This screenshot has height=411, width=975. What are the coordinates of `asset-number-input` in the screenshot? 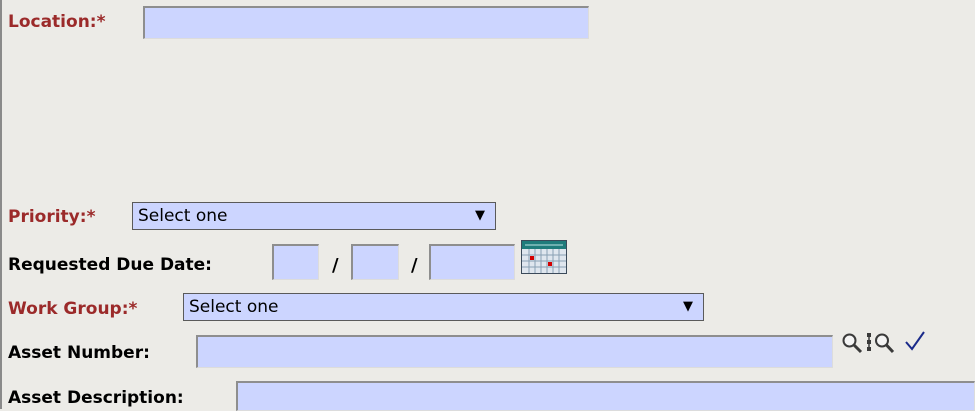 It's located at (514, 351).